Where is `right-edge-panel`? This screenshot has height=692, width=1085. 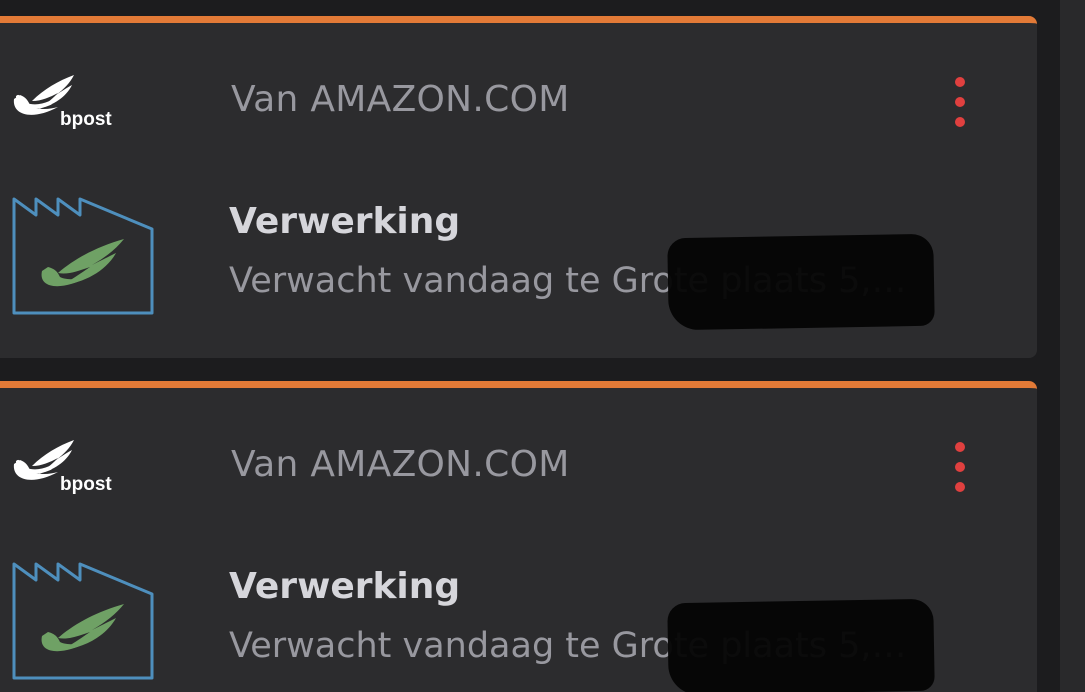
right-edge-panel is located at coordinates (1072, 346).